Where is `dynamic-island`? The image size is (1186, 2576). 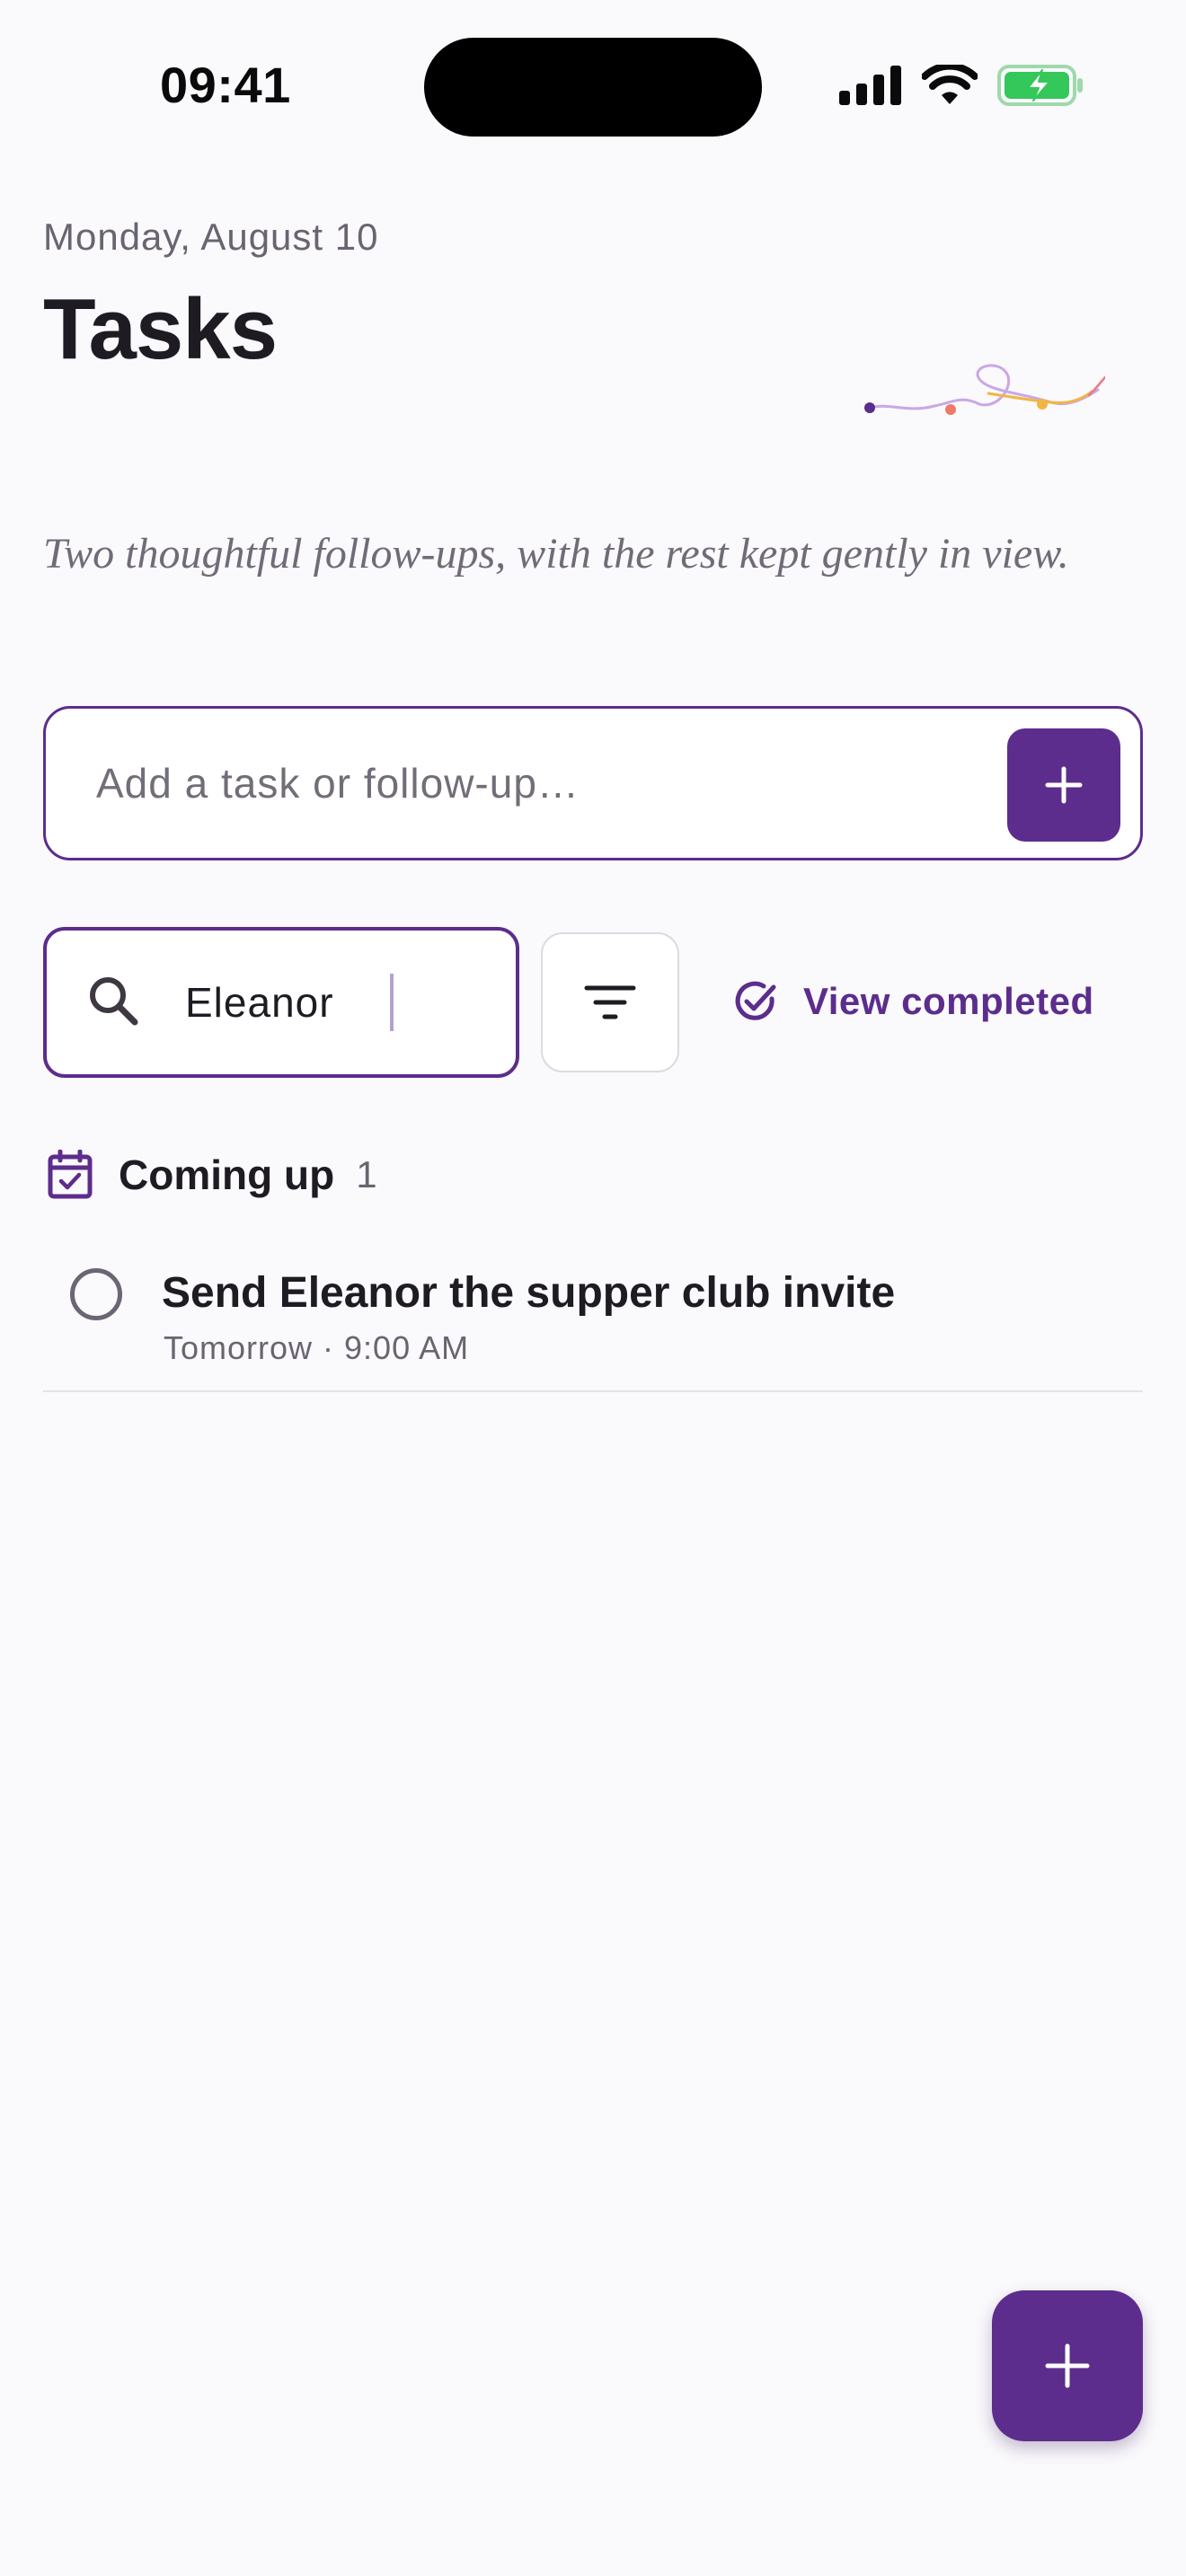
dynamic-island is located at coordinates (593, 87).